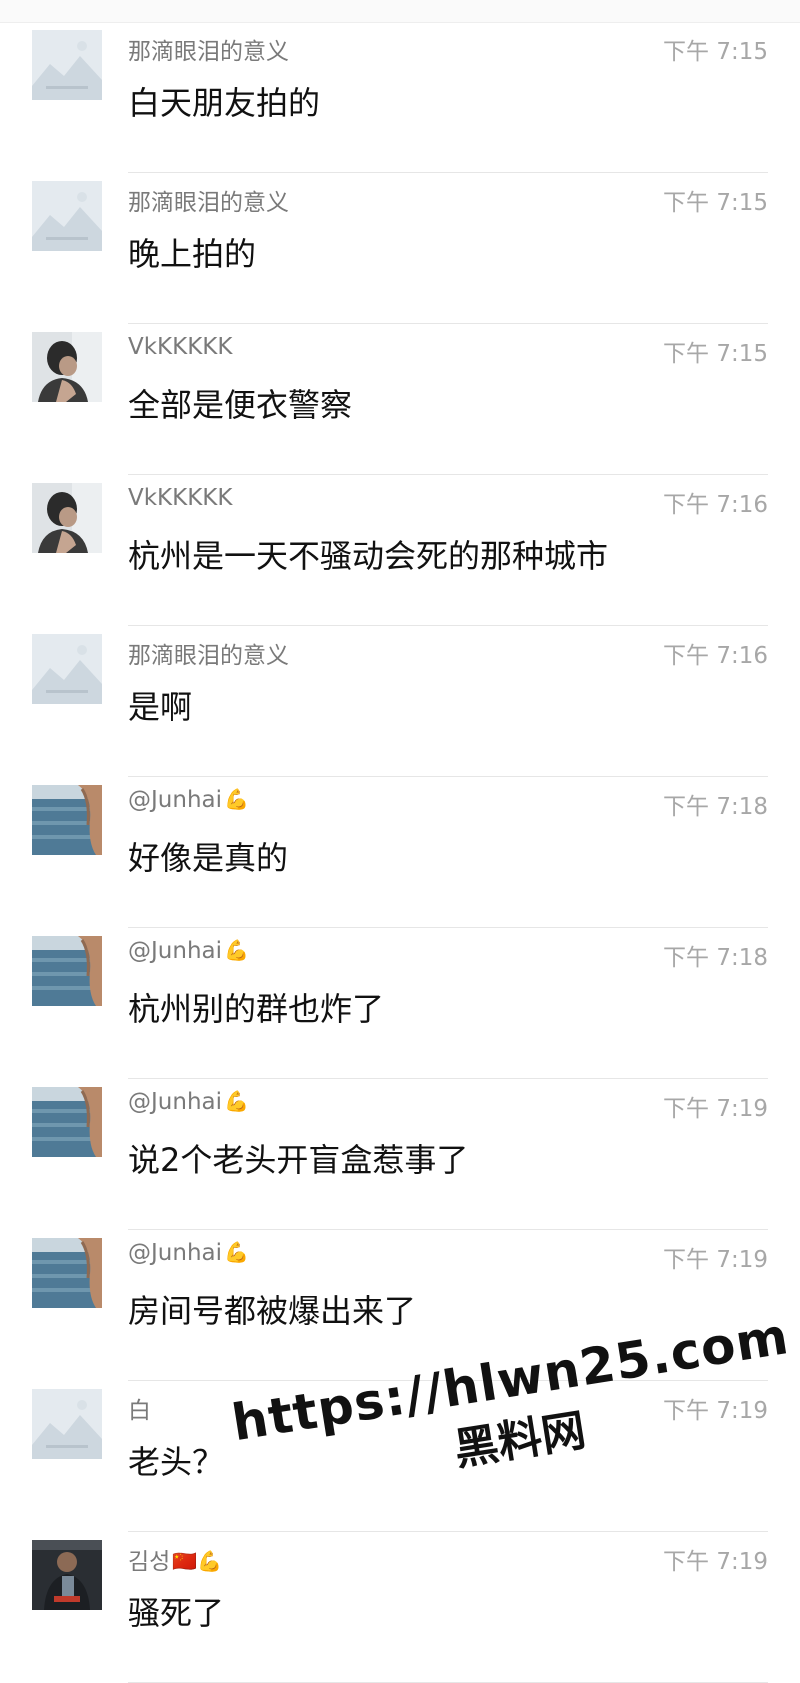 This screenshot has height=1683, width=800. What do you see at coordinates (400, 399) in the screenshot?
I see `message-row: VkKKKKK 下午 7:15 全部是便衣警察` at bounding box center [400, 399].